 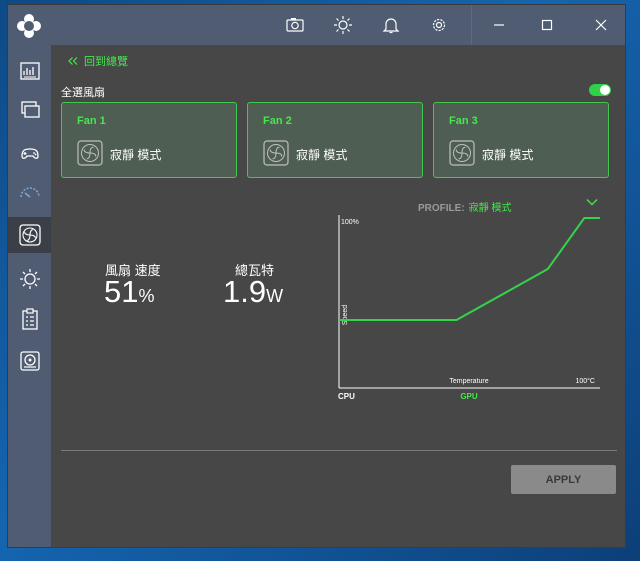 I want to click on dashboard-icon, so click(x=29, y=71).